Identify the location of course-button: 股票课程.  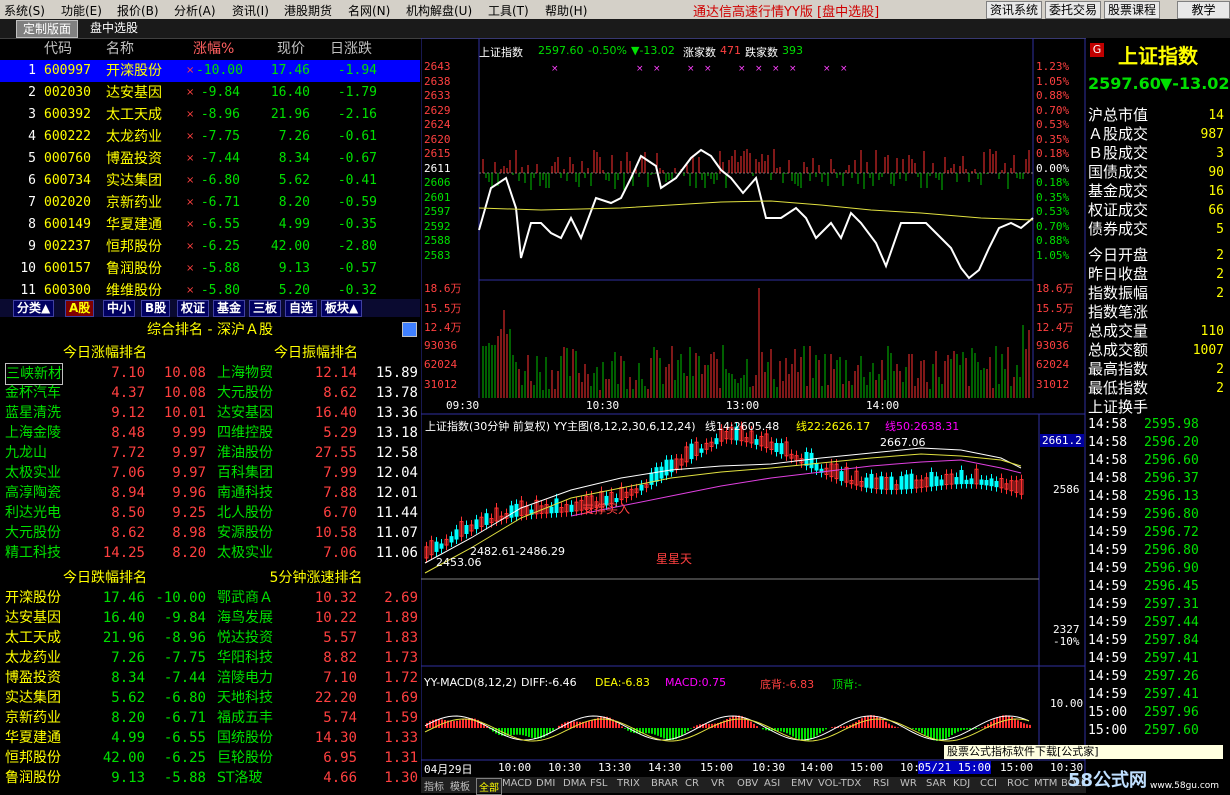
(1132, 10).